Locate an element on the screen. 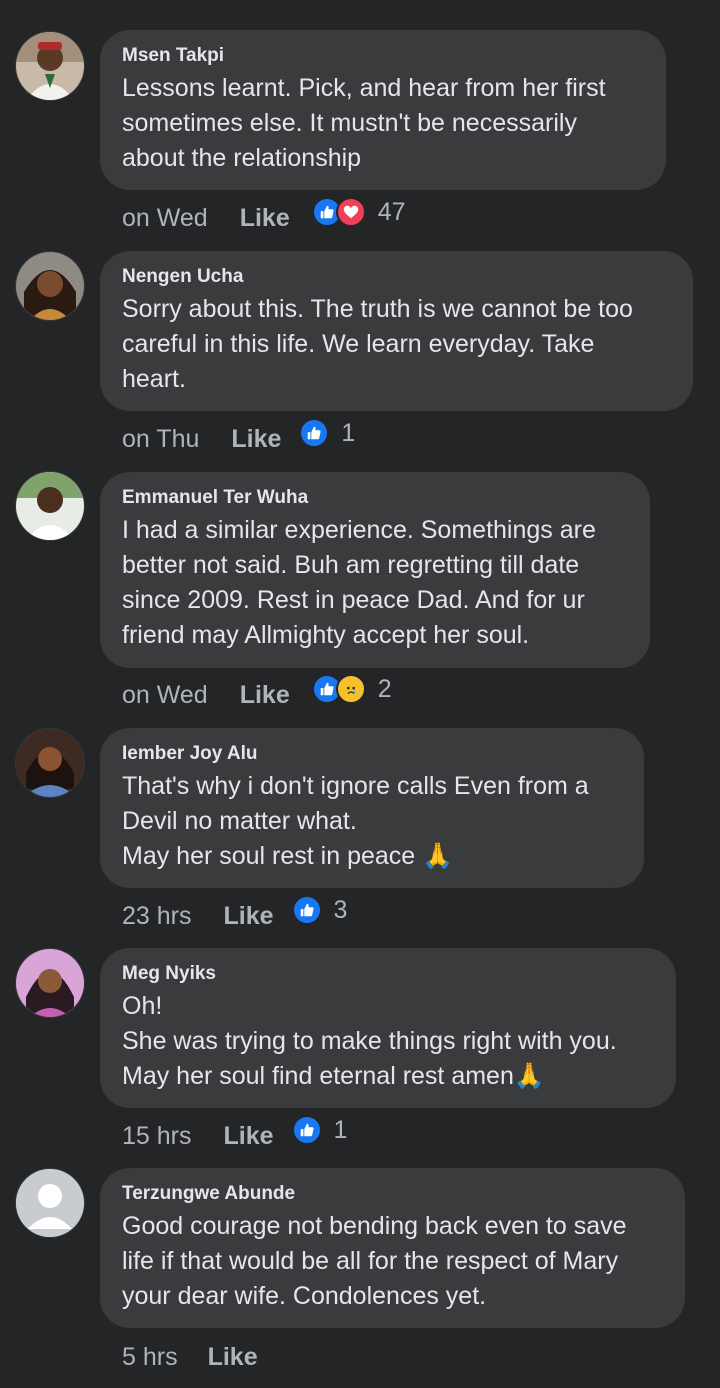  comment-time: on Thu is located at coordinates (160, 439).